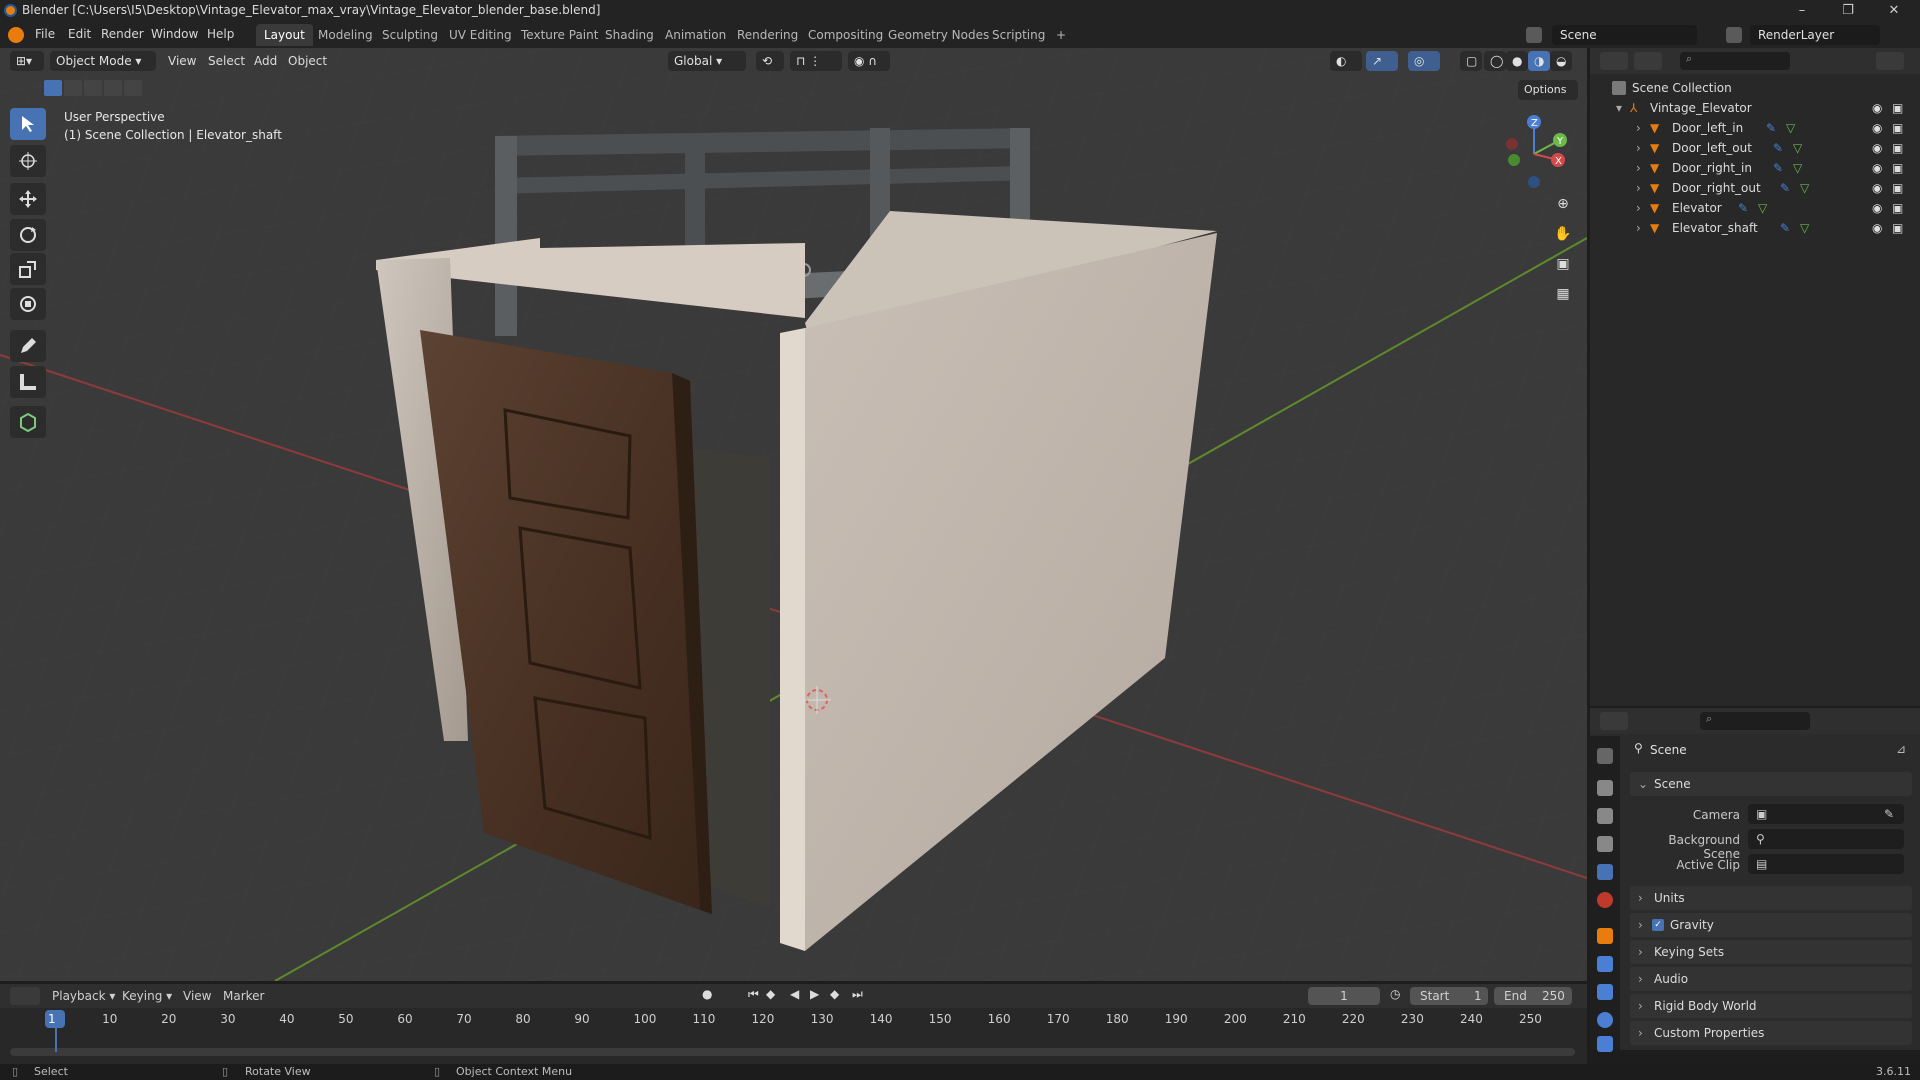 This screenshot has width=1920, height=1080. What do you see at coordinates (243, 996) in the screenshot?
I see `menu-marker: Marker` at bounding box center [243, 996].